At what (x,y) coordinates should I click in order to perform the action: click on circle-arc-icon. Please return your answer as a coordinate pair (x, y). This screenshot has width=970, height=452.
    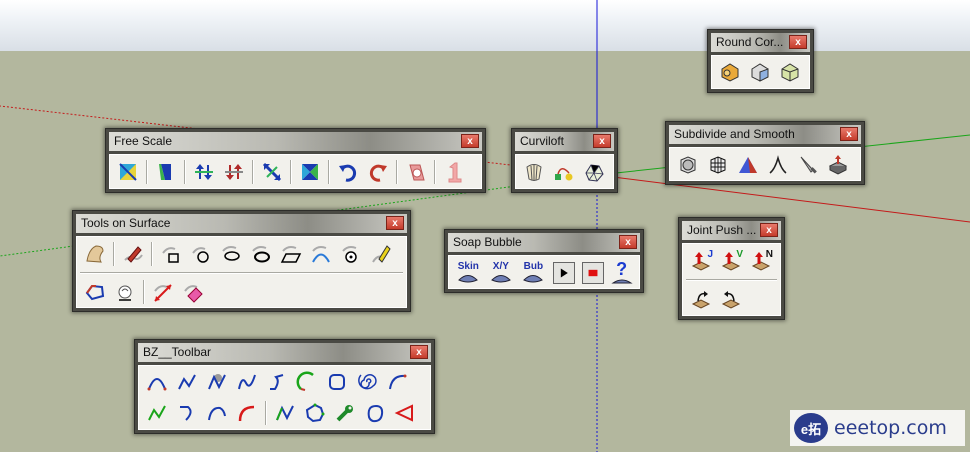
    Looking at the image, I should click on (307, 382).